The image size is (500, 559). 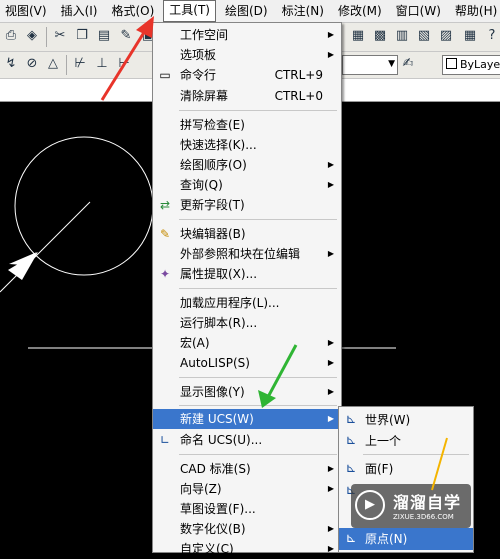 What do you see at coordinates (247, 234) in the screenshot?
I see `menu-item-block-editor: ✎ 块编辑器(B)` at bounding box center [247, 234].